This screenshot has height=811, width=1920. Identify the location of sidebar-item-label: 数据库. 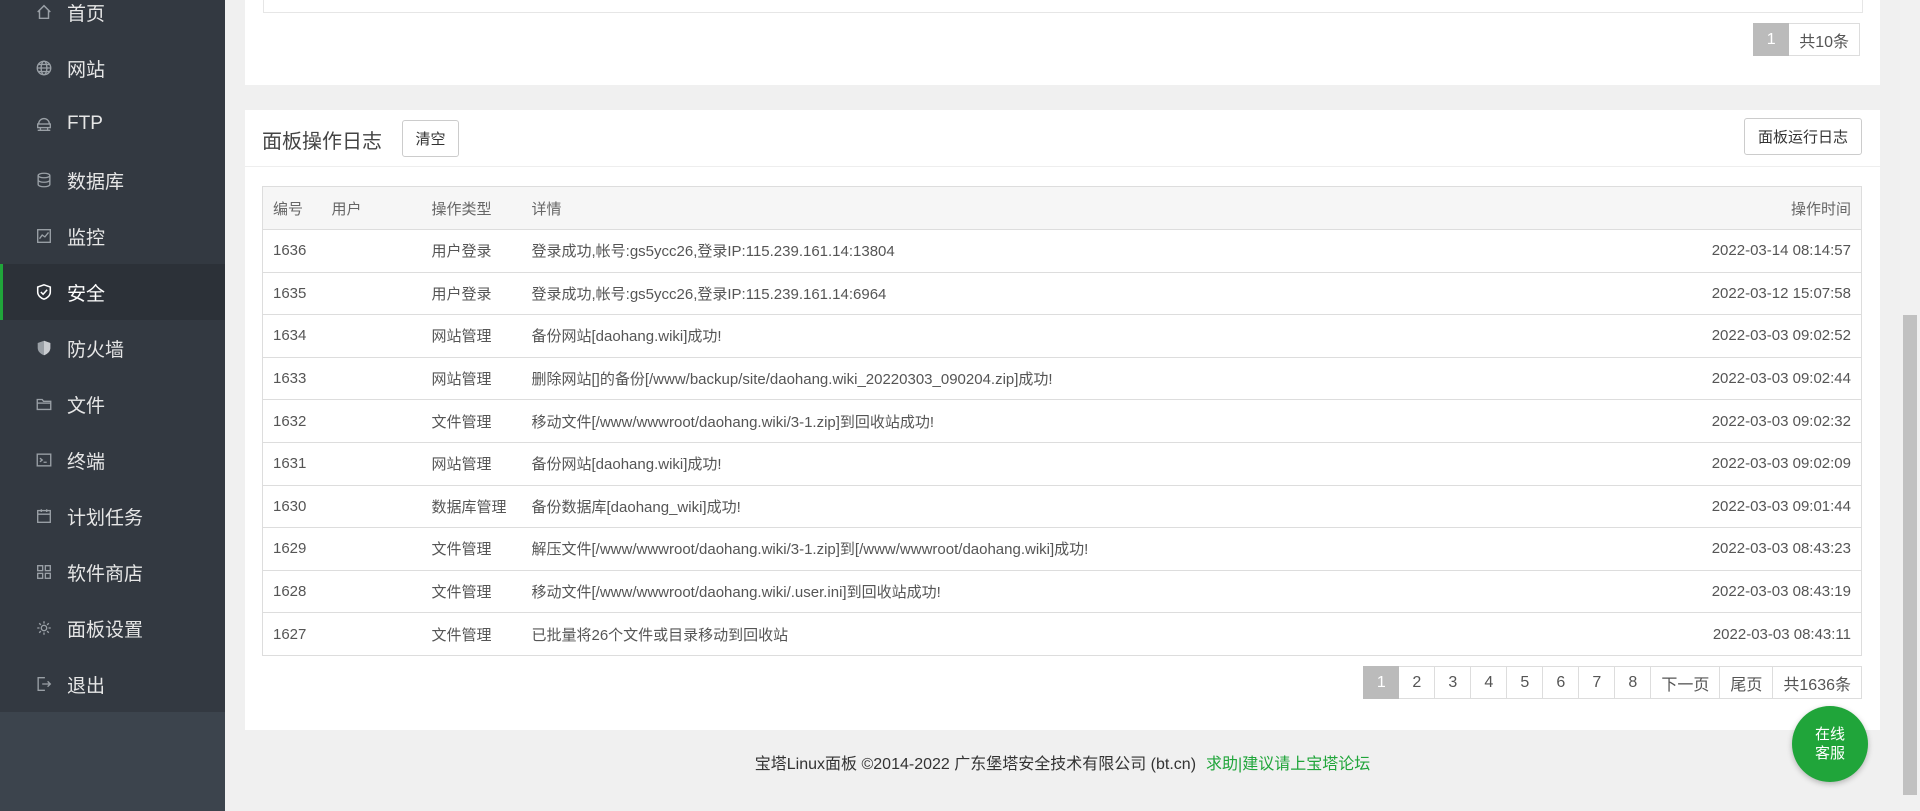
(96, 182).